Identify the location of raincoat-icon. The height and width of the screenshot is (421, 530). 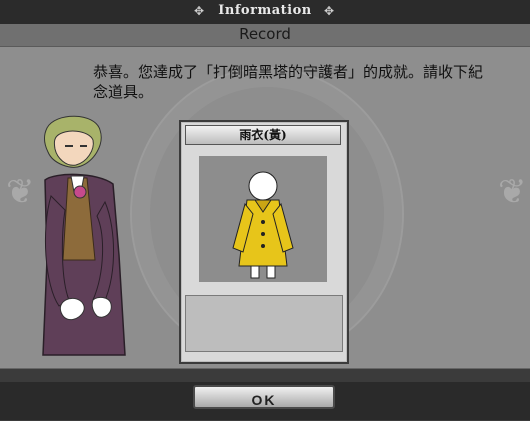
(263, 225).